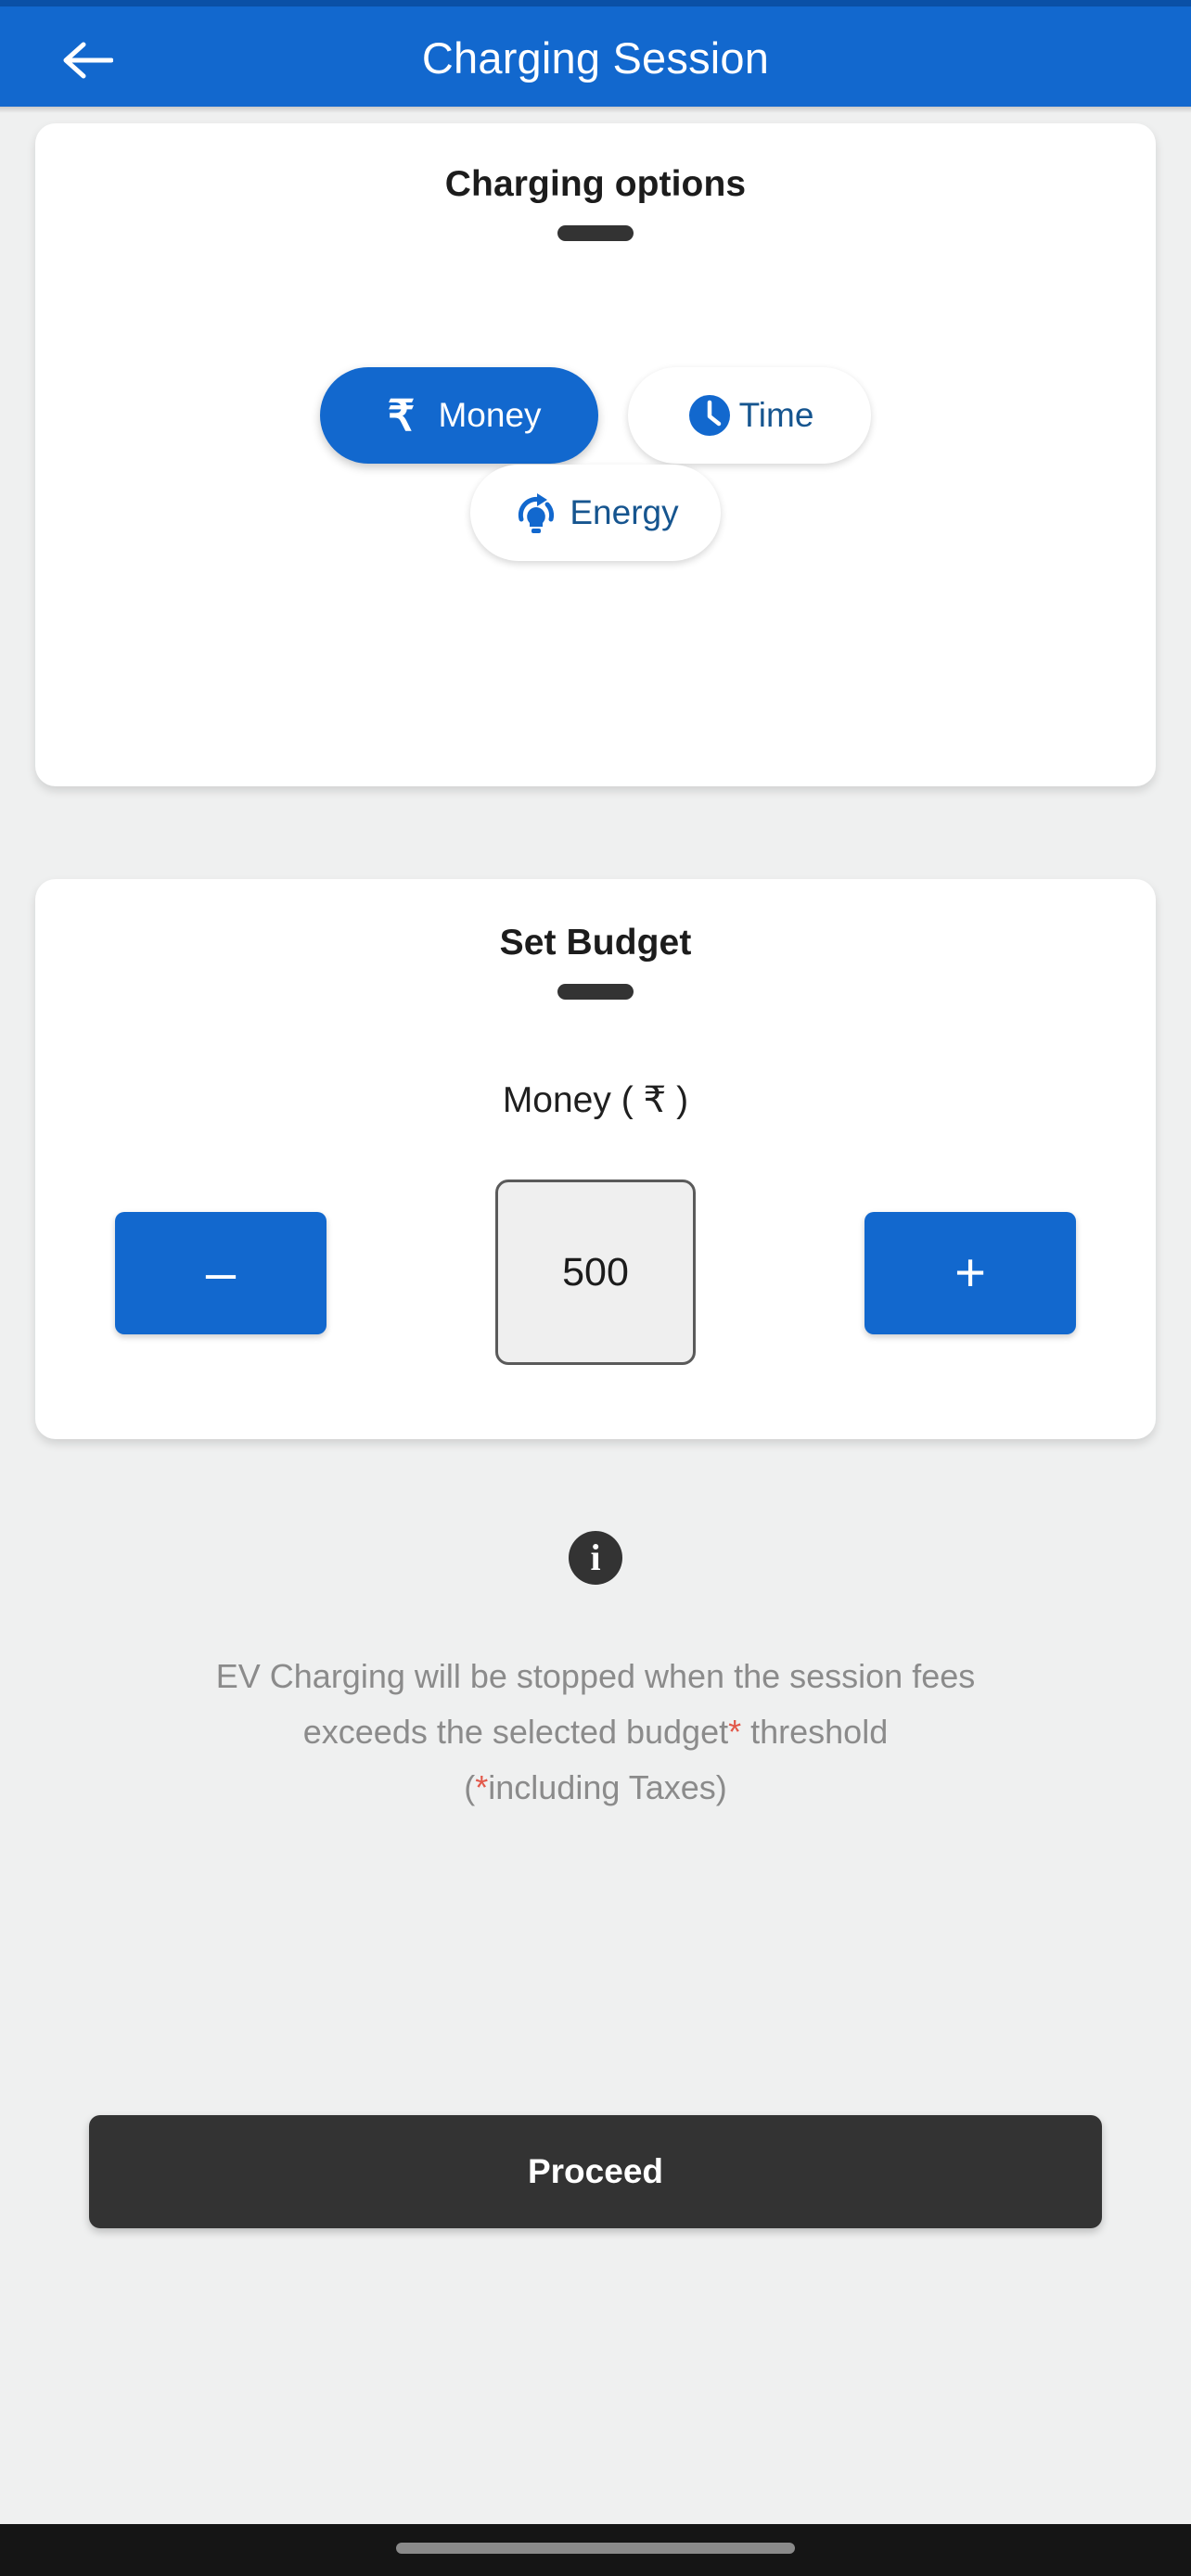  I want to click on system-navigation-bar, so click(595, 2550).